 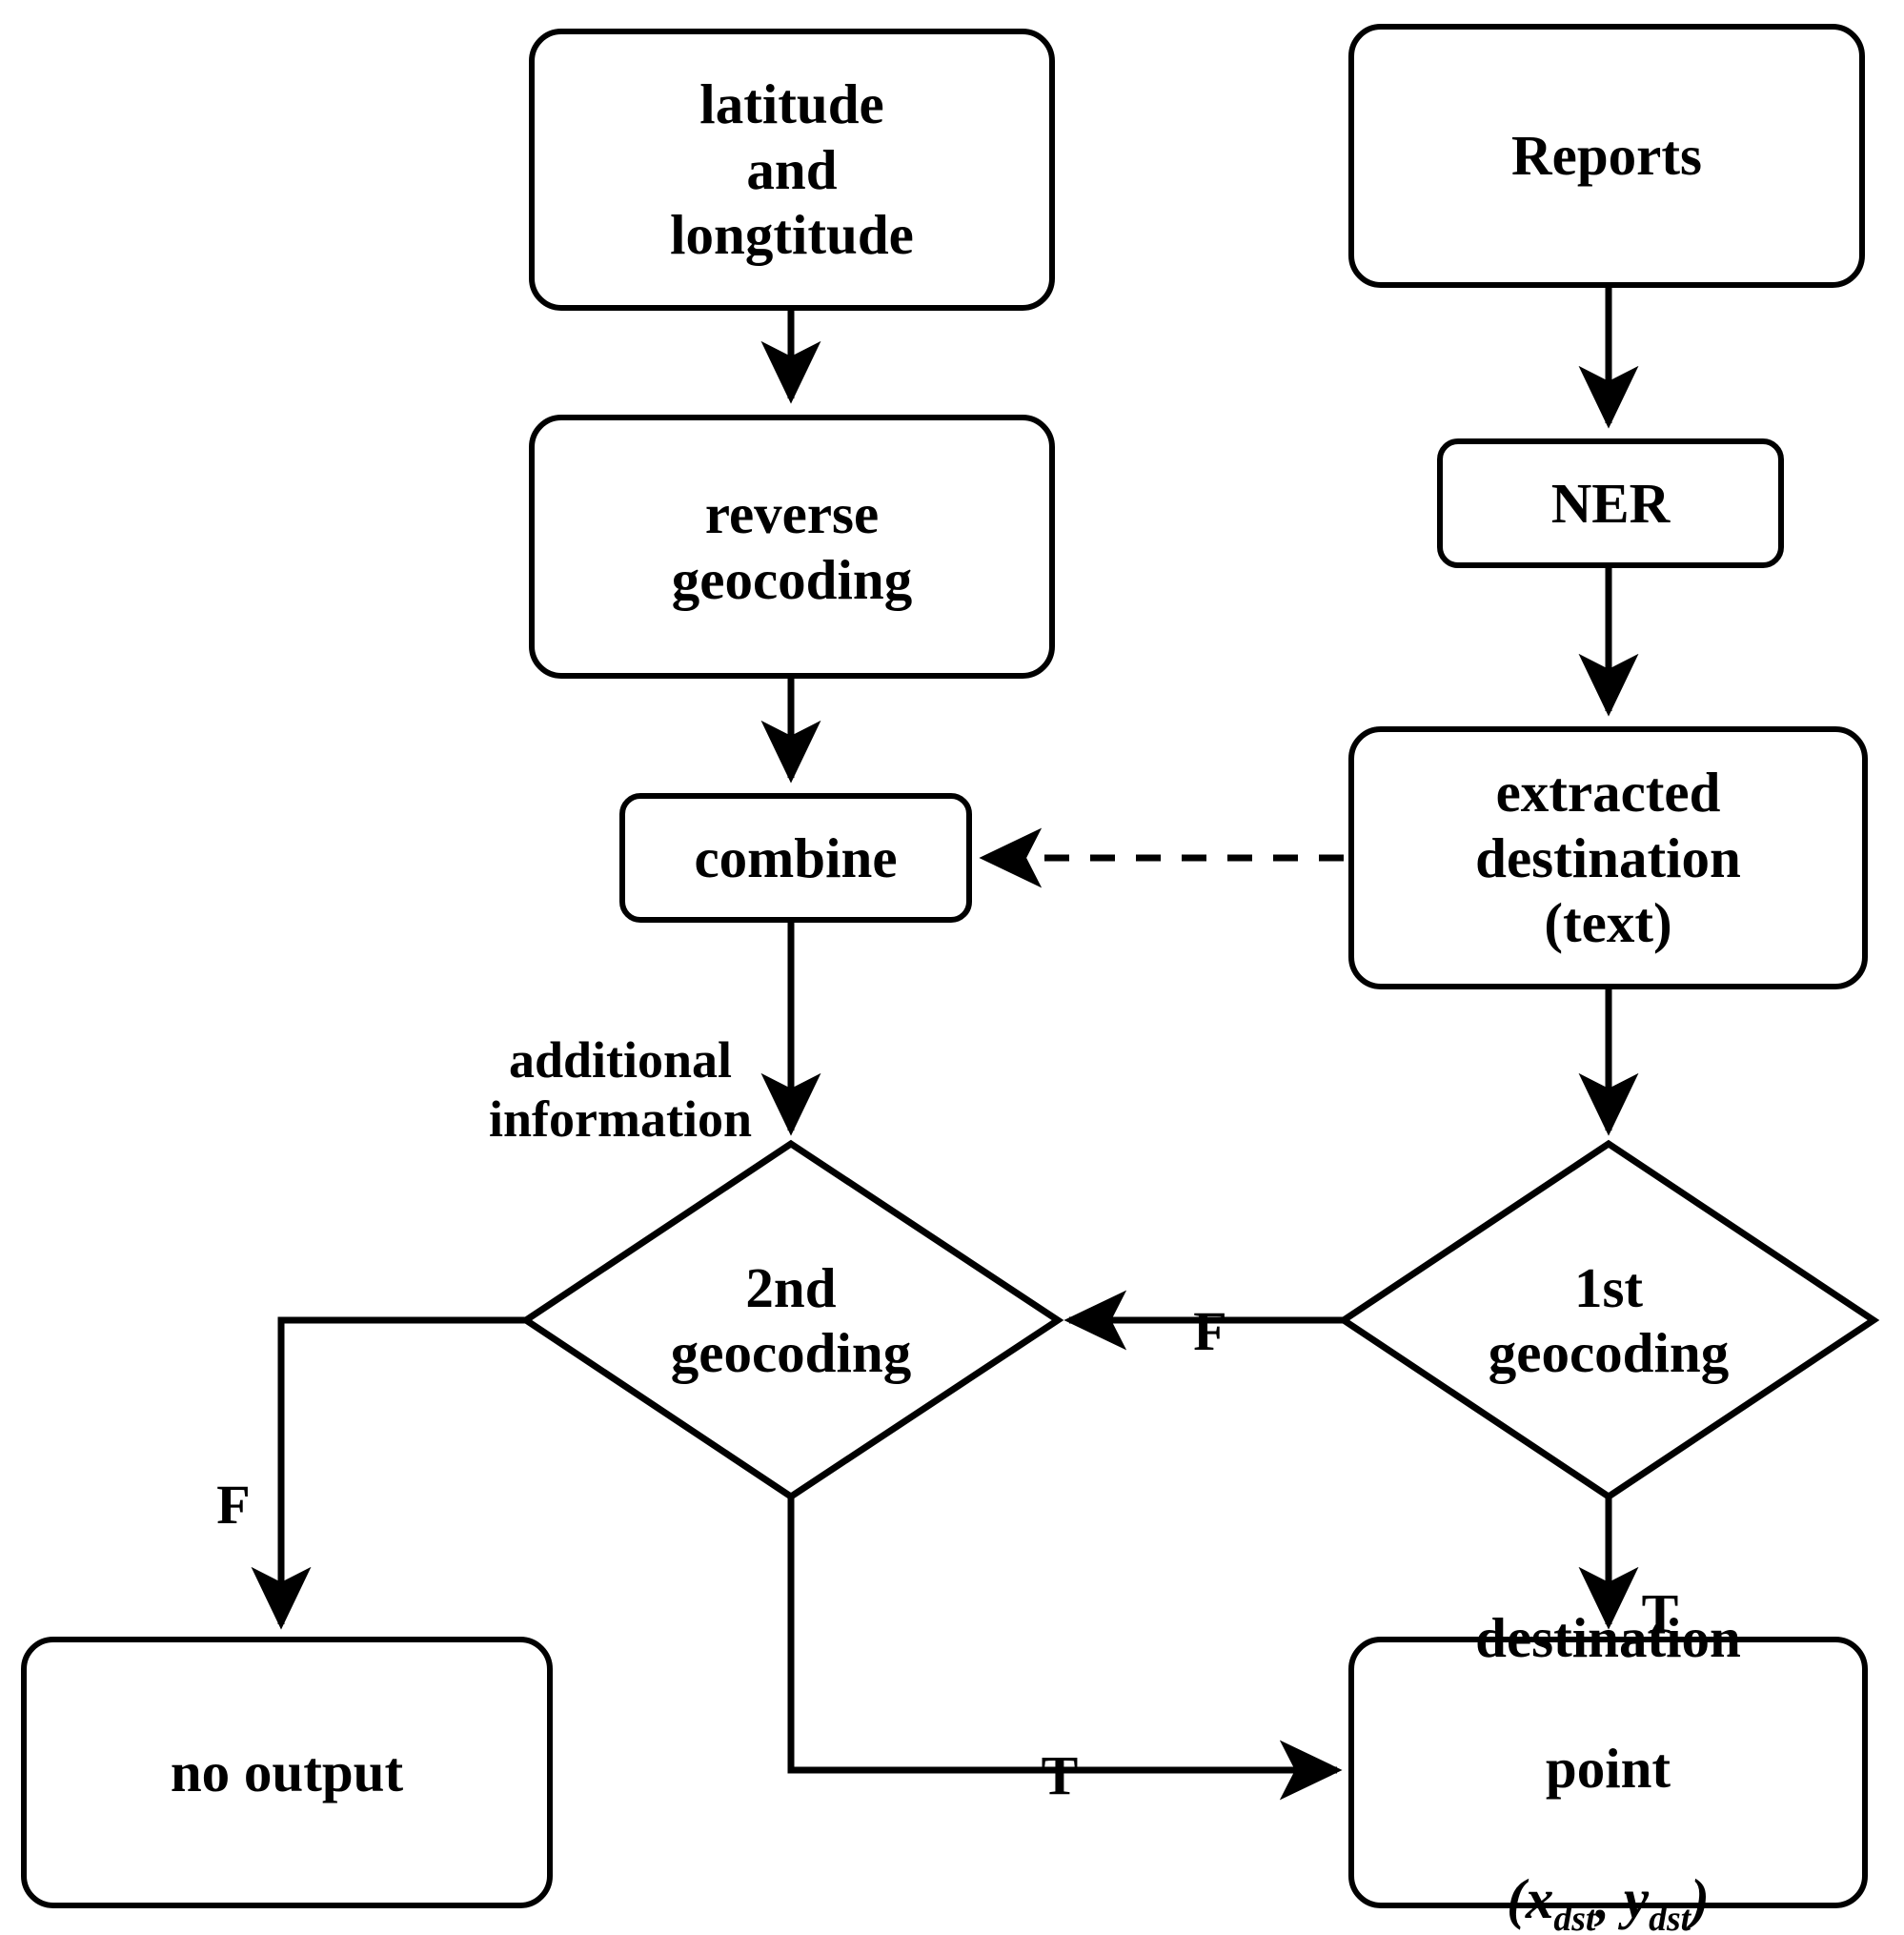 What do you see at coordinates (620, 1089) in the screenshot?
I see `edge-label-additional-information-text: additional information` at bounding box center [620, 1089].